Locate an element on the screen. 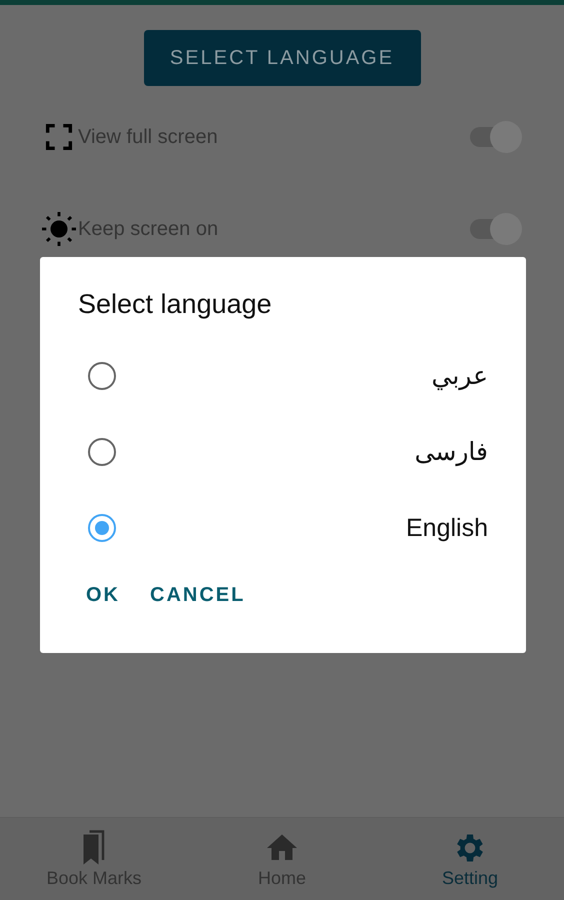 This screenshot has width=564, height=900. dialog-button: CANCEL is located at coordinates (198, 595).